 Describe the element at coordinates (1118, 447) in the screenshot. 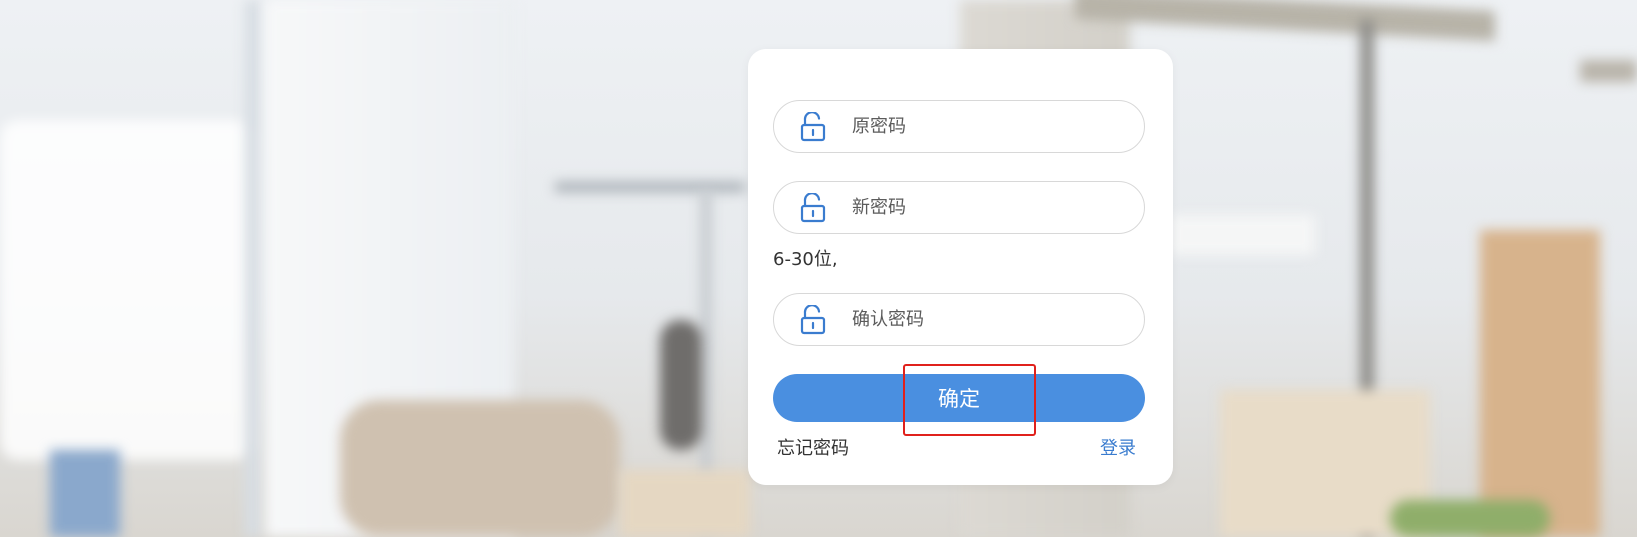

I see `login-link: 登录` at that location.